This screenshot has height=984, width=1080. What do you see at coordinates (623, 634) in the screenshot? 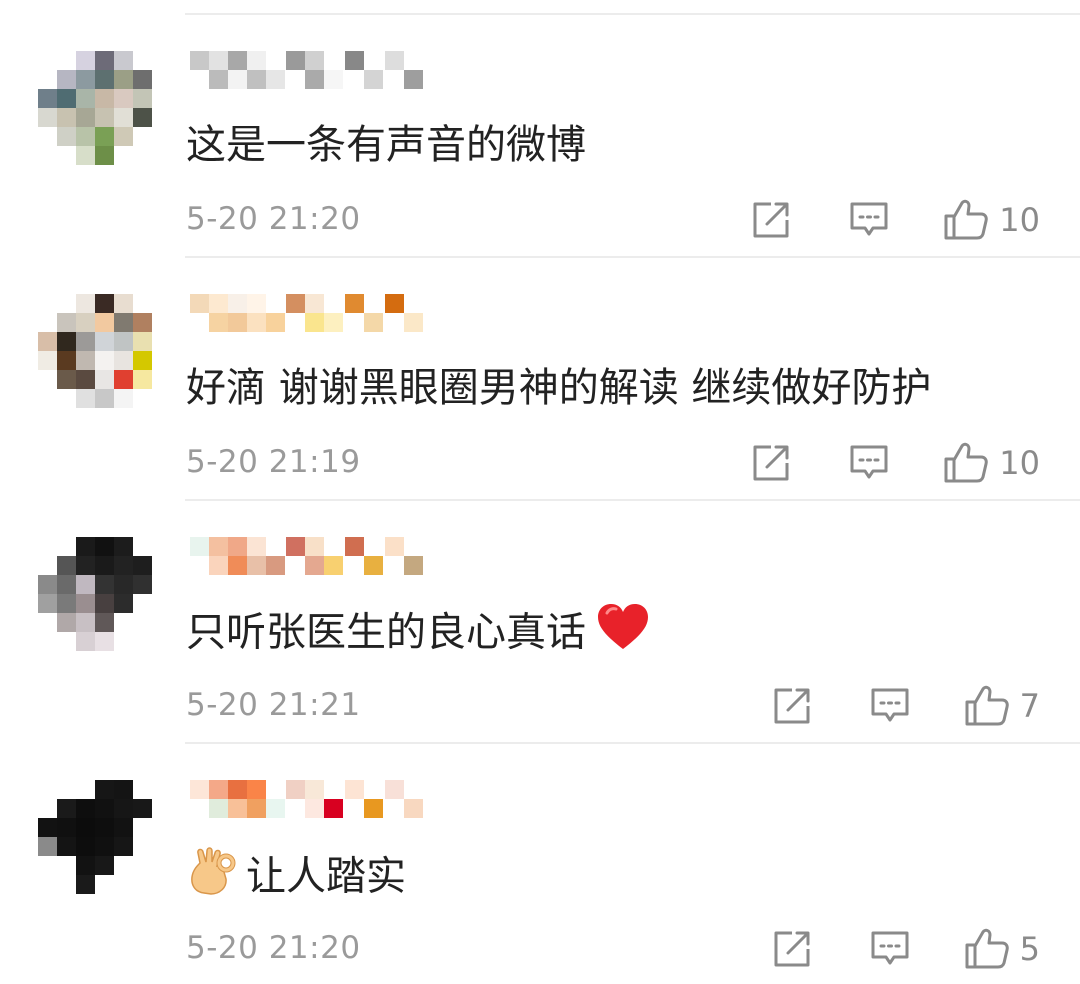
I see `red-heart-emoji` at bounding box center [623, 634].